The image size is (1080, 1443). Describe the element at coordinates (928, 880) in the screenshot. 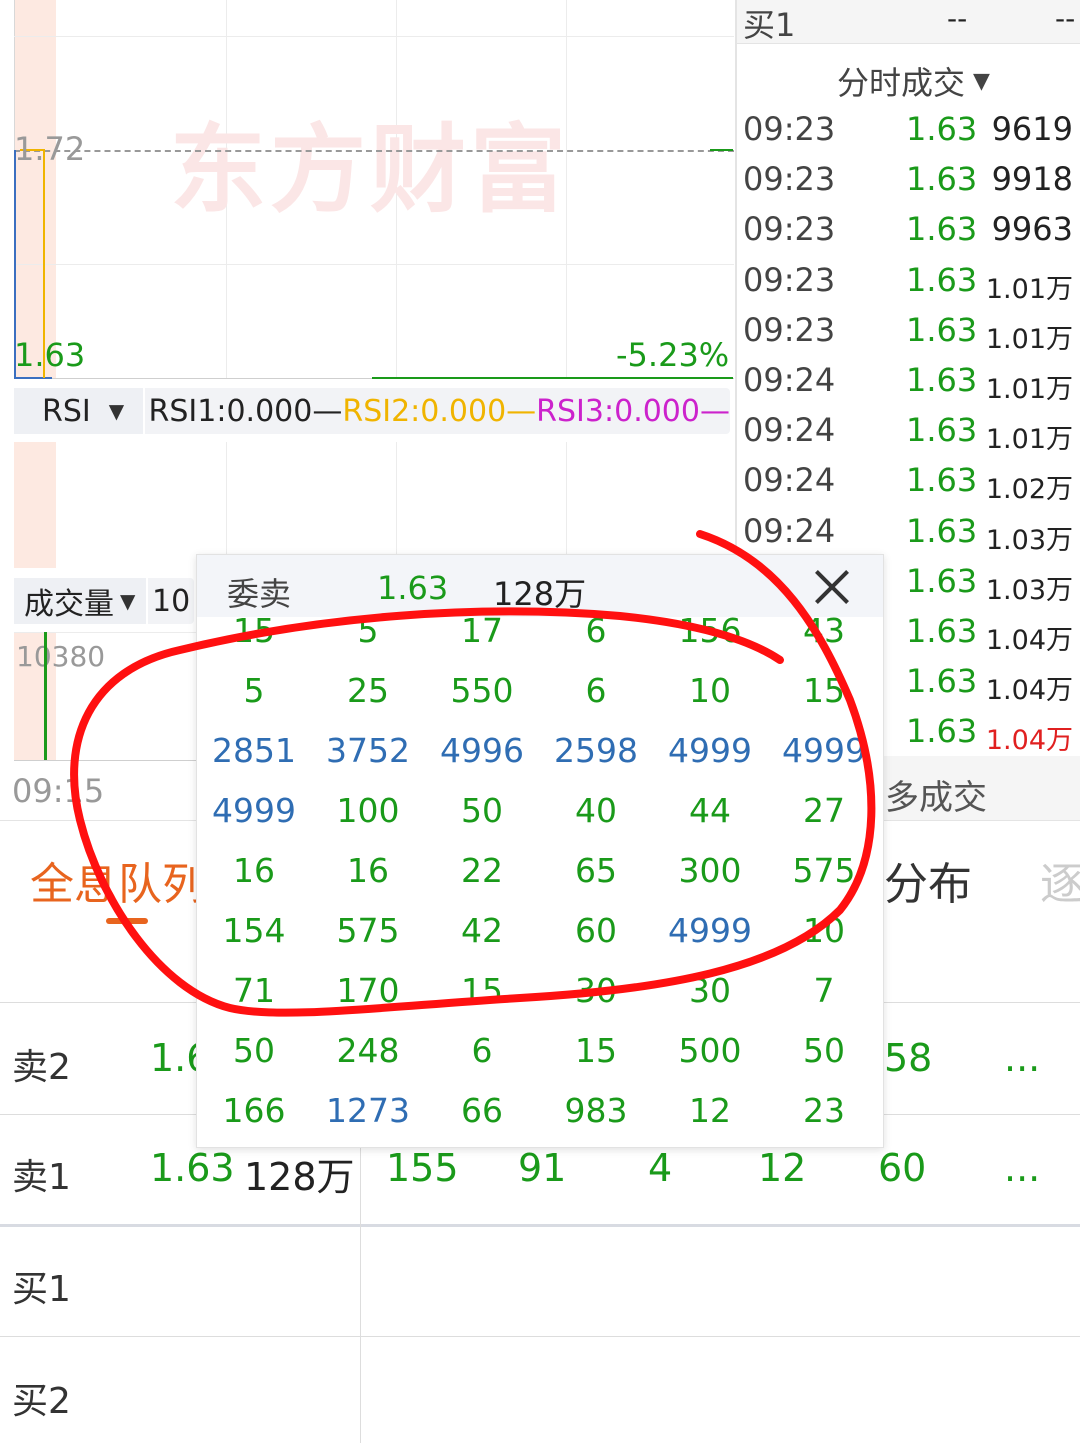

I see `tab-distribution: 分布` at that location.